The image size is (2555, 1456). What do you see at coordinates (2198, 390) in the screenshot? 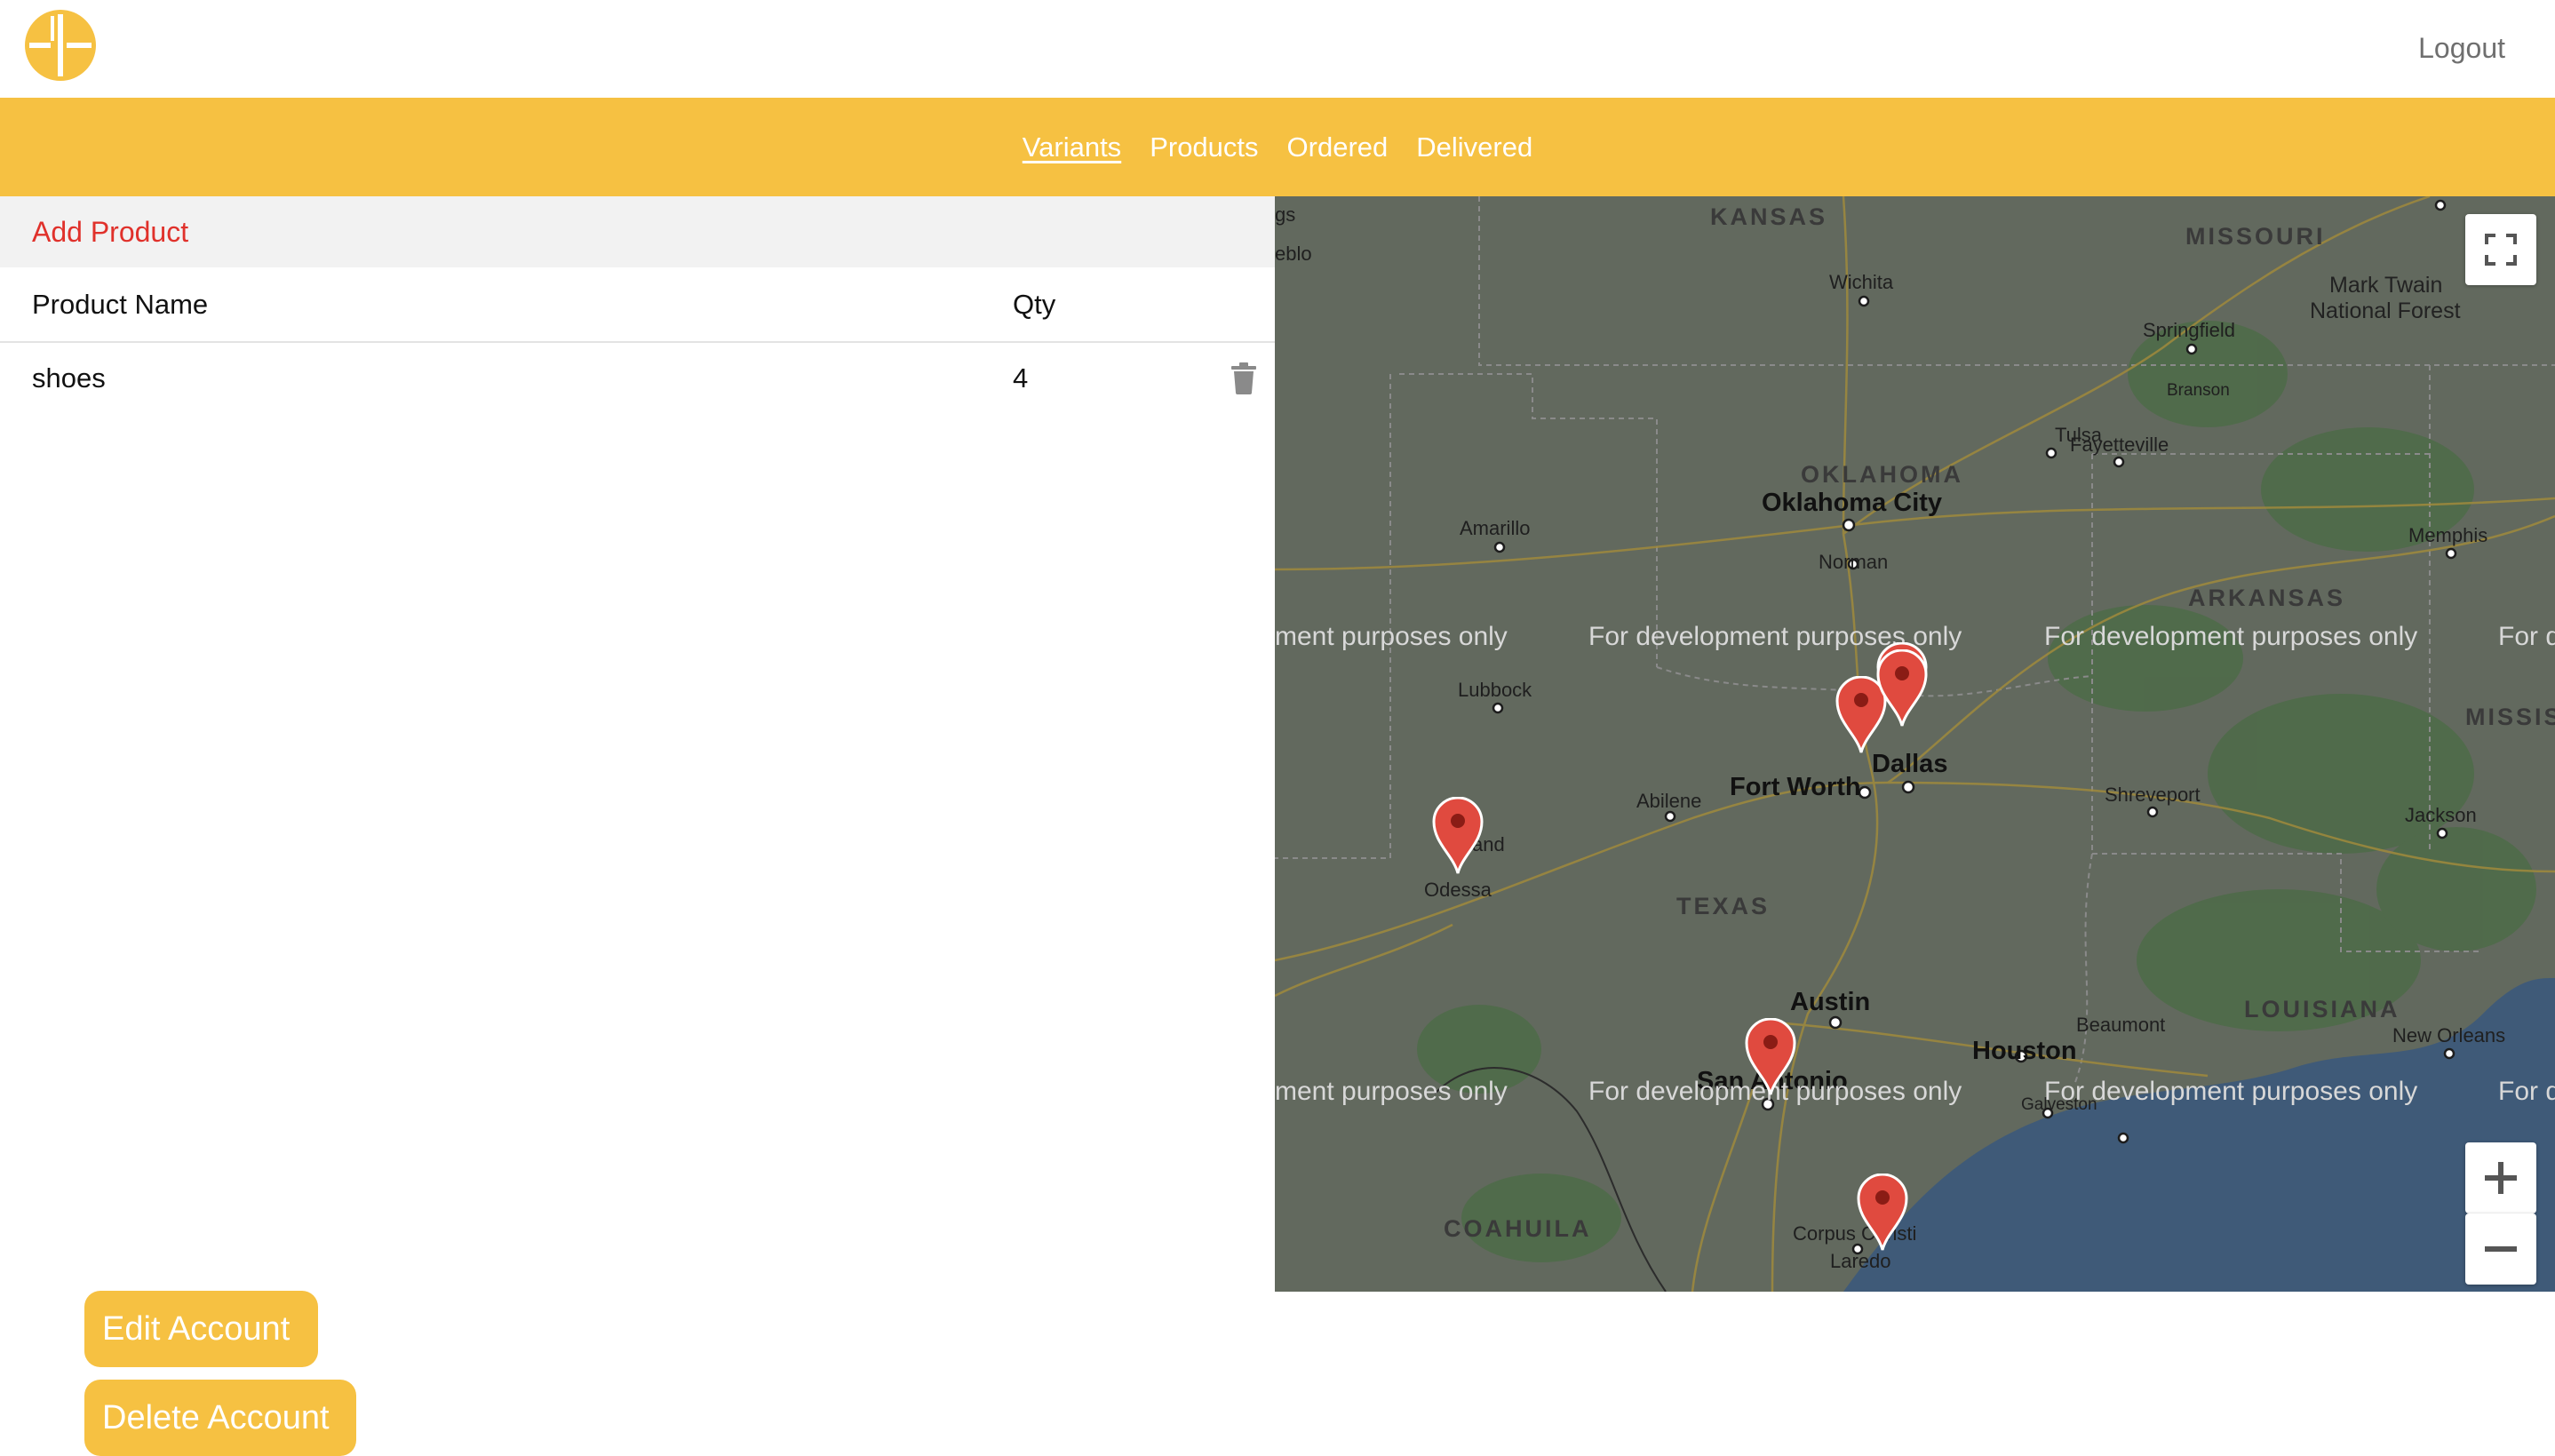
I see `city-label: Branson` at bounding box center [2198, 390].